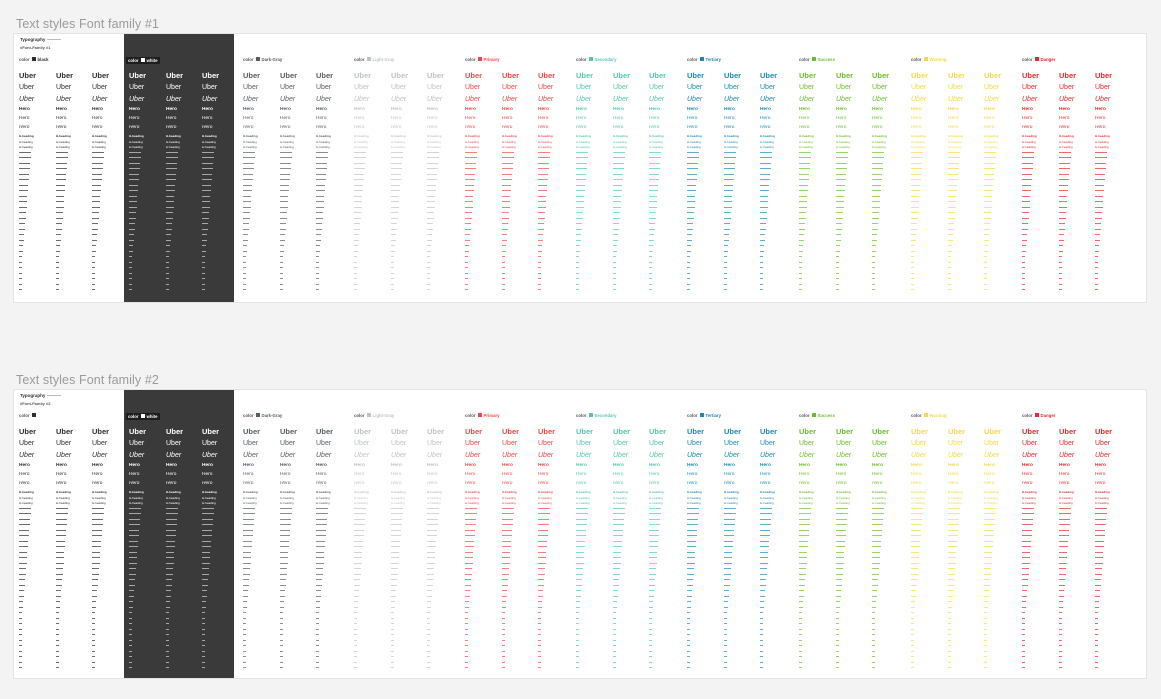 This screenshot has height=699, width=1161. Describe the element at coordinates (843, 492) in the screenshot. I see `specimen-bold: H-heading` at that location.